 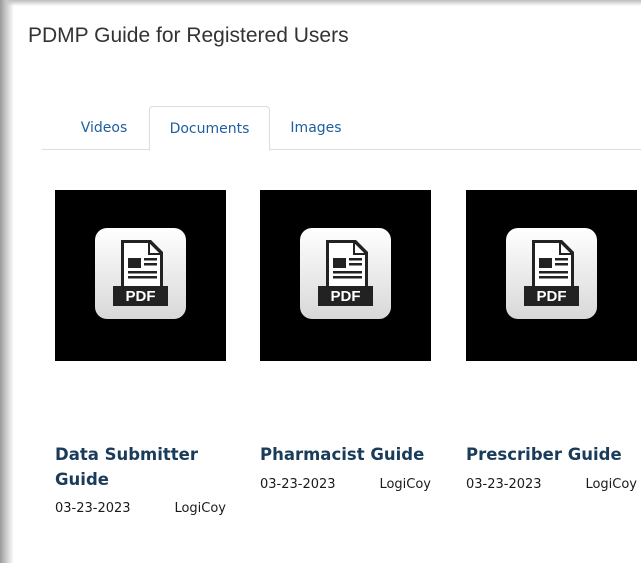 What do you see at coordinates (316, 128) in the screenshot?
I see `tab-images: Images` at bounding box center [316, 128].